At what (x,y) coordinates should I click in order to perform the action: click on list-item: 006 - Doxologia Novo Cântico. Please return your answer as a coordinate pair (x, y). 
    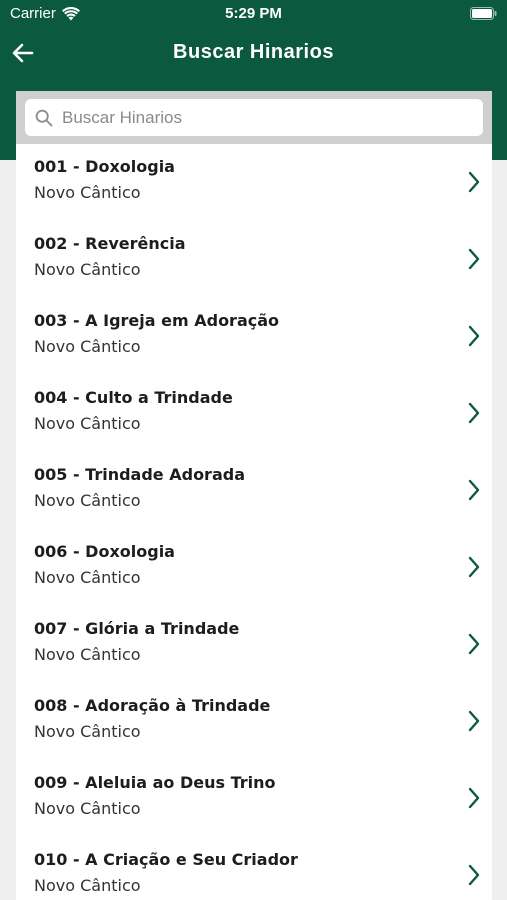
    Looking at the image, I should click on (254, 567).